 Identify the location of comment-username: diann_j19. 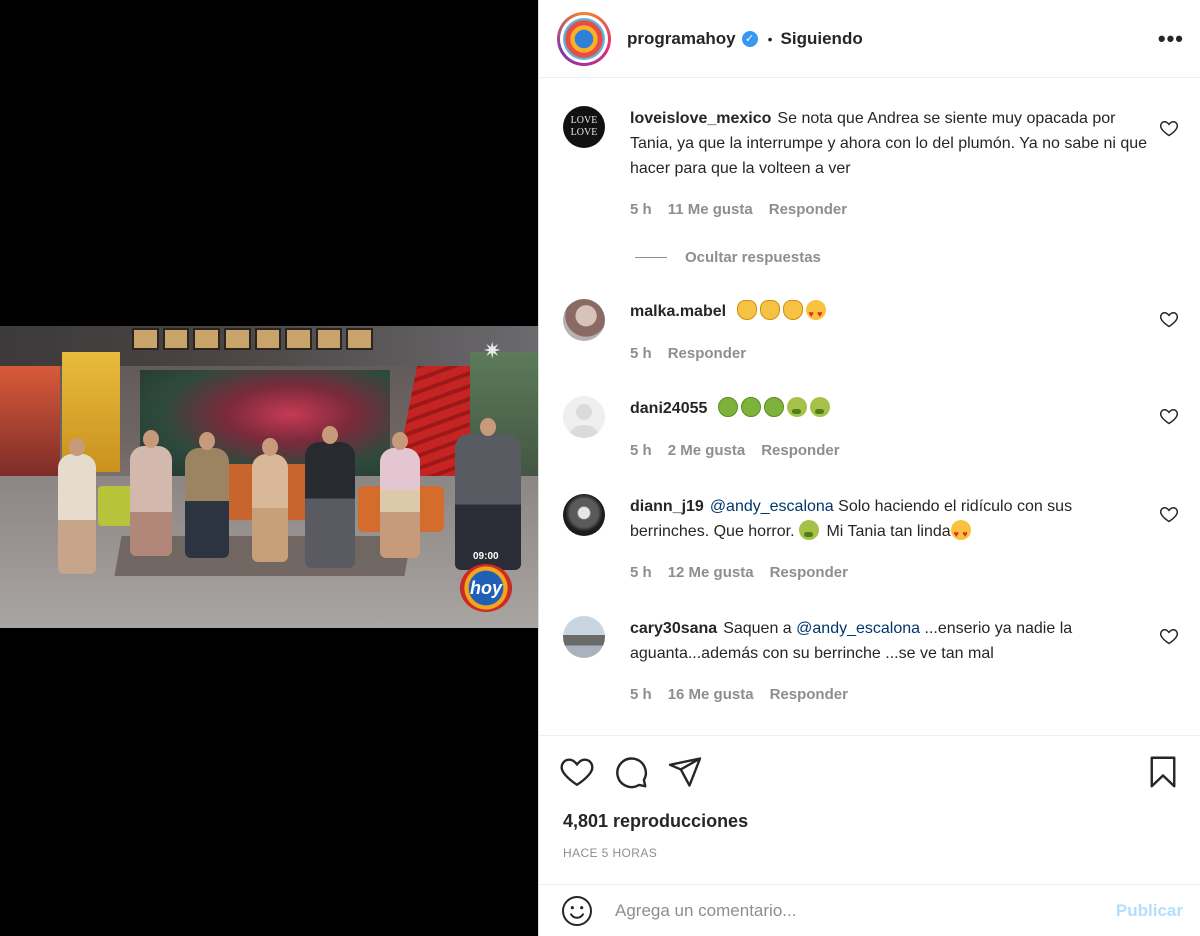
(667, 506).